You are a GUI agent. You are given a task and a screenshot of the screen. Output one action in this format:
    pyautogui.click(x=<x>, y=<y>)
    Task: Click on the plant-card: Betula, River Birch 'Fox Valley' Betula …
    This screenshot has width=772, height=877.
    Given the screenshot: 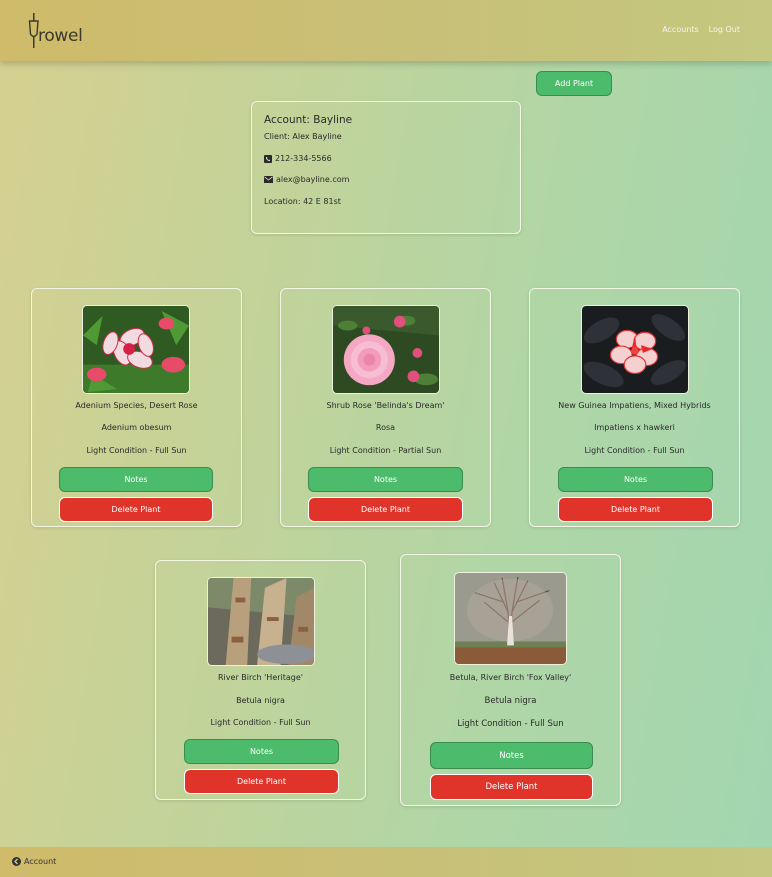 What is the action you would take?
    pyautogui.click(x=510, y=680)
    